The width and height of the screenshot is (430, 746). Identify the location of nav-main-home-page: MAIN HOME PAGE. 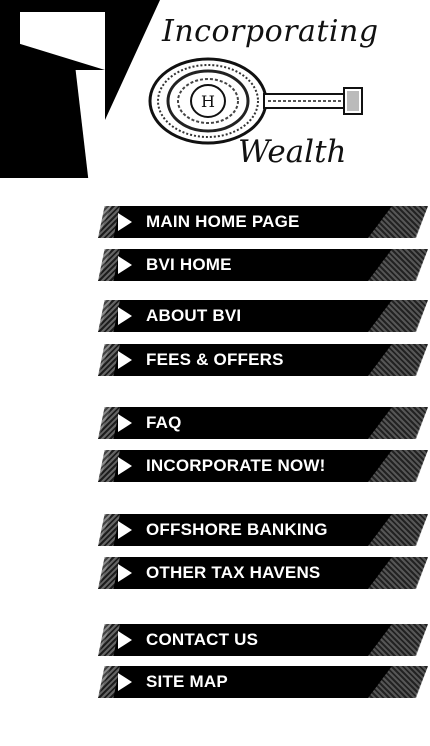
(263, 222).